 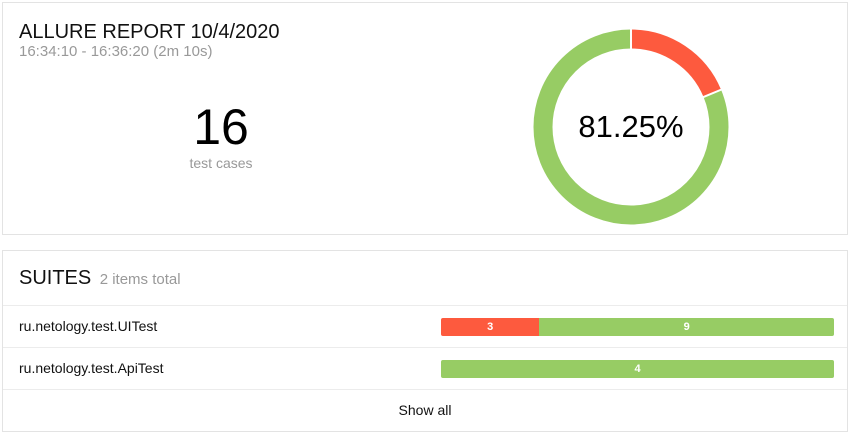 I want to click on suite-status-bar: 3 9, so click(x=637, y=327).